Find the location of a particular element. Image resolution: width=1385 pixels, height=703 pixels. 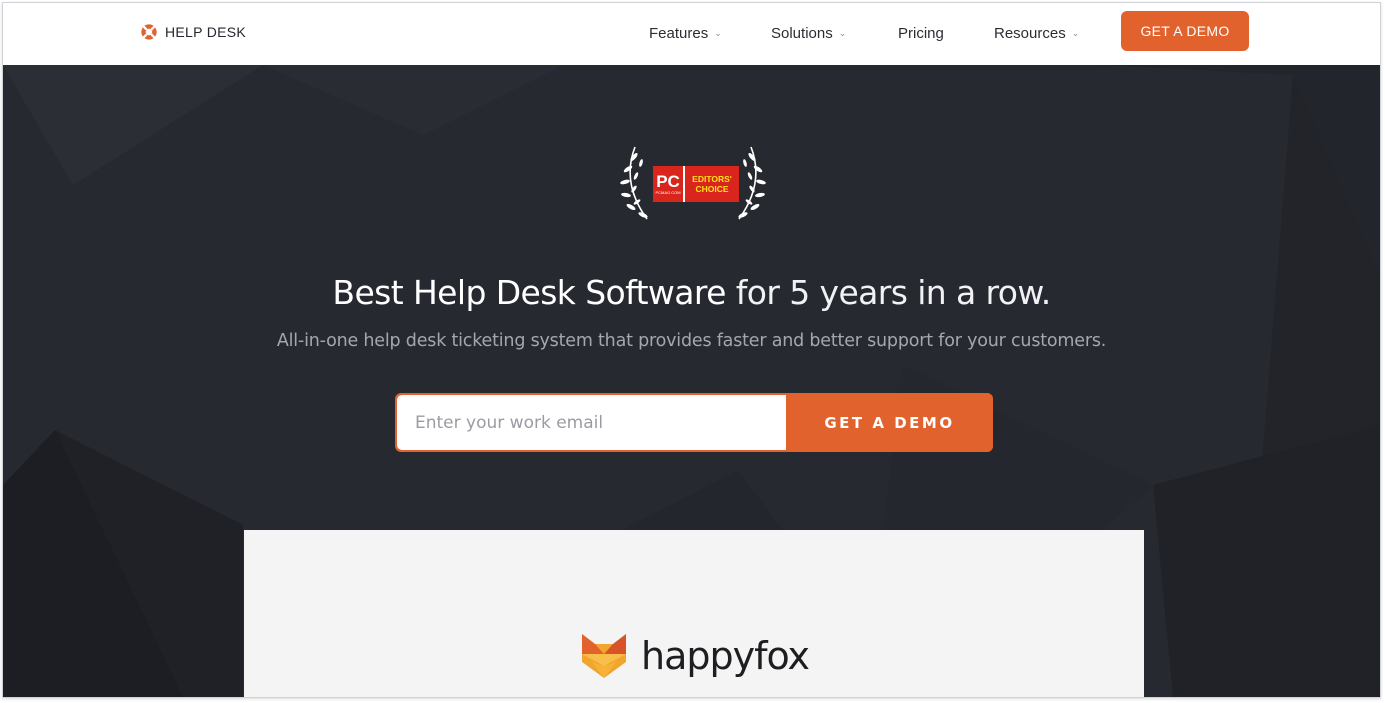

hero-get-demo-button: GET A DEMO is located at coordinates (889, 422).